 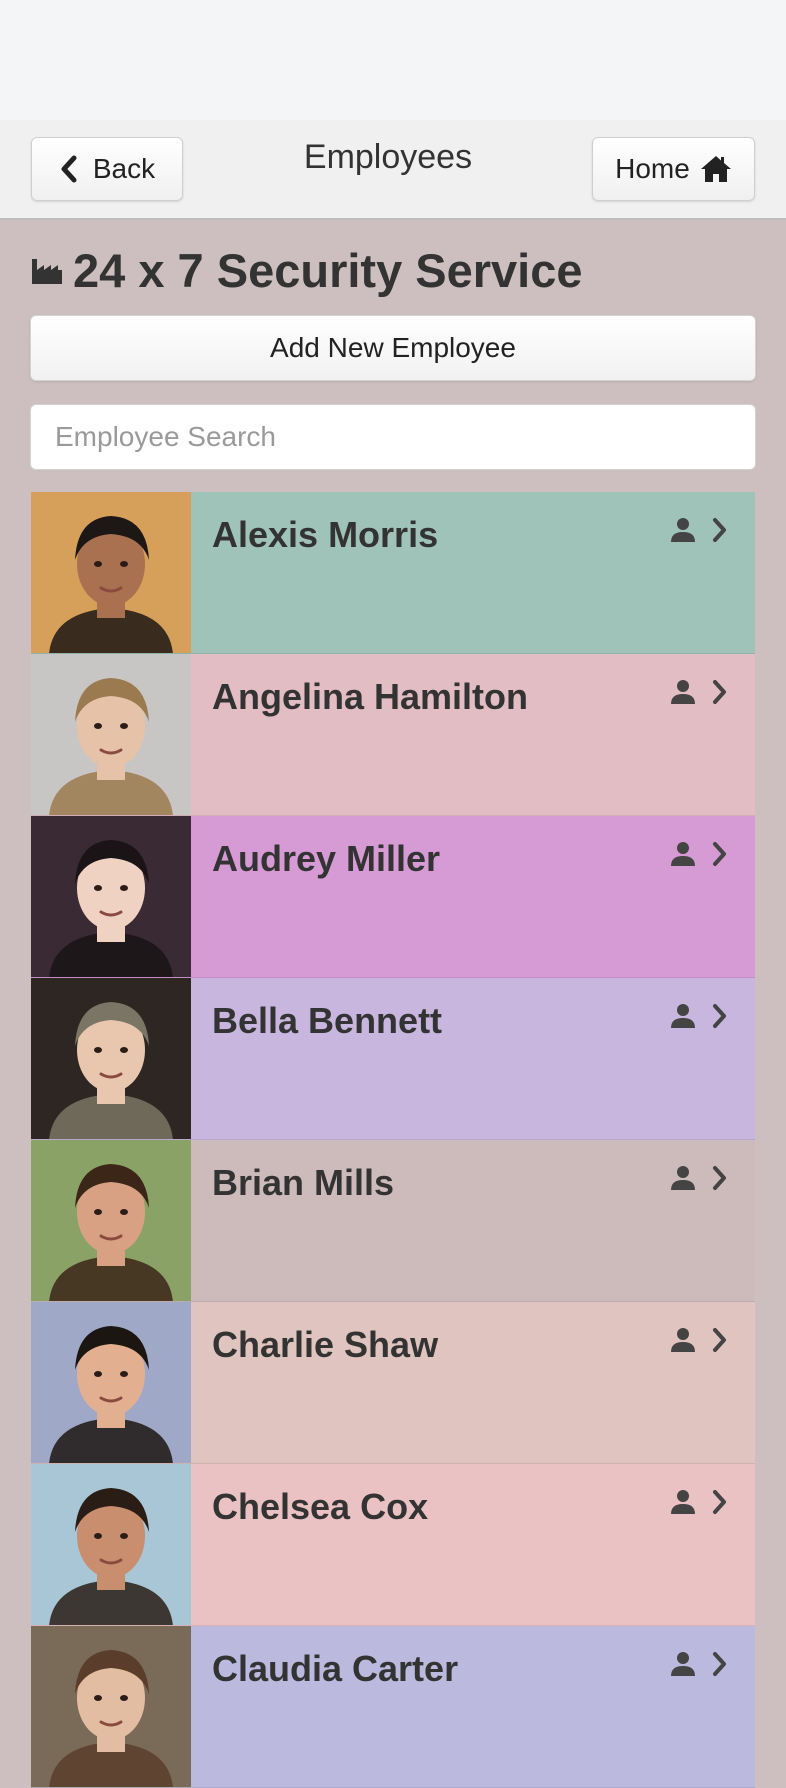 I want to click on employee-name: Angelina Hamilton, so click(x=370, y=696).